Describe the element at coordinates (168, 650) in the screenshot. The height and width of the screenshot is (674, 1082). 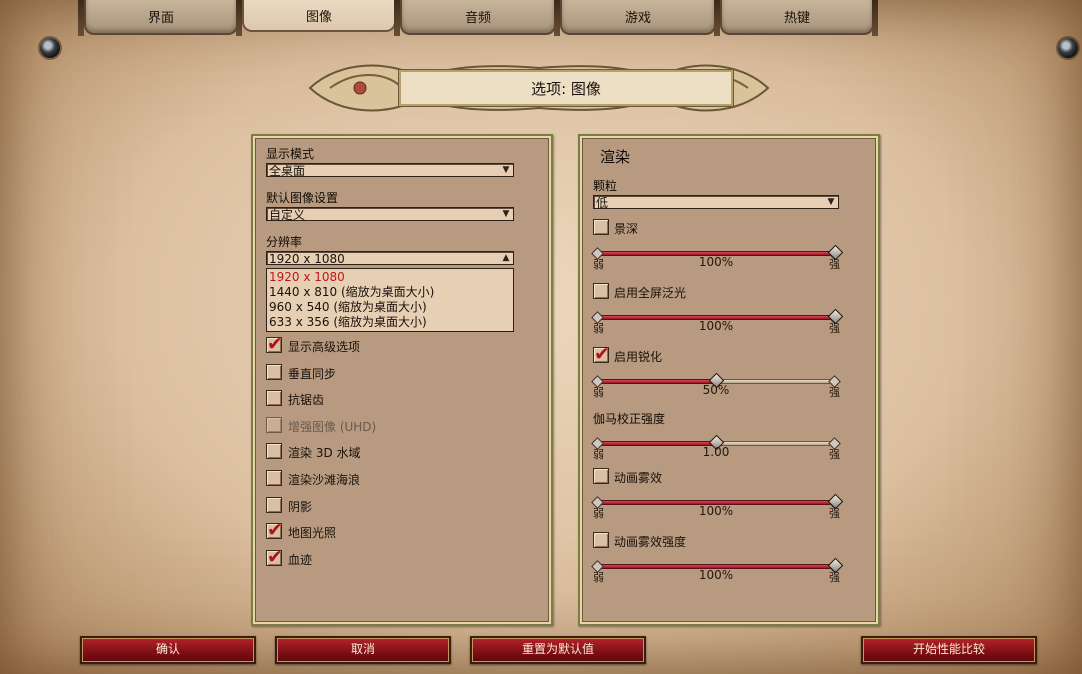
I see `confirm-button: 确认` at that location.